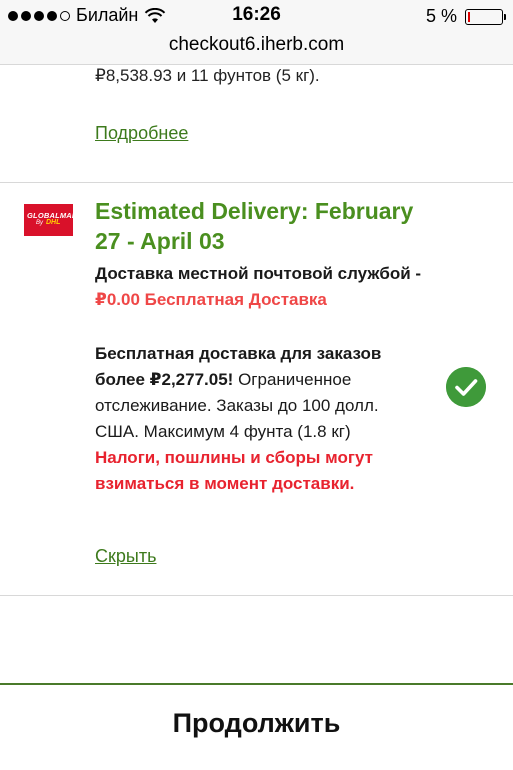 The height and width of the screenshot is (770, 513). Describe the element at coordinates (256, 17) in the screenshot. I see `status-bar: Билайн 16:26 5 %` at that location.